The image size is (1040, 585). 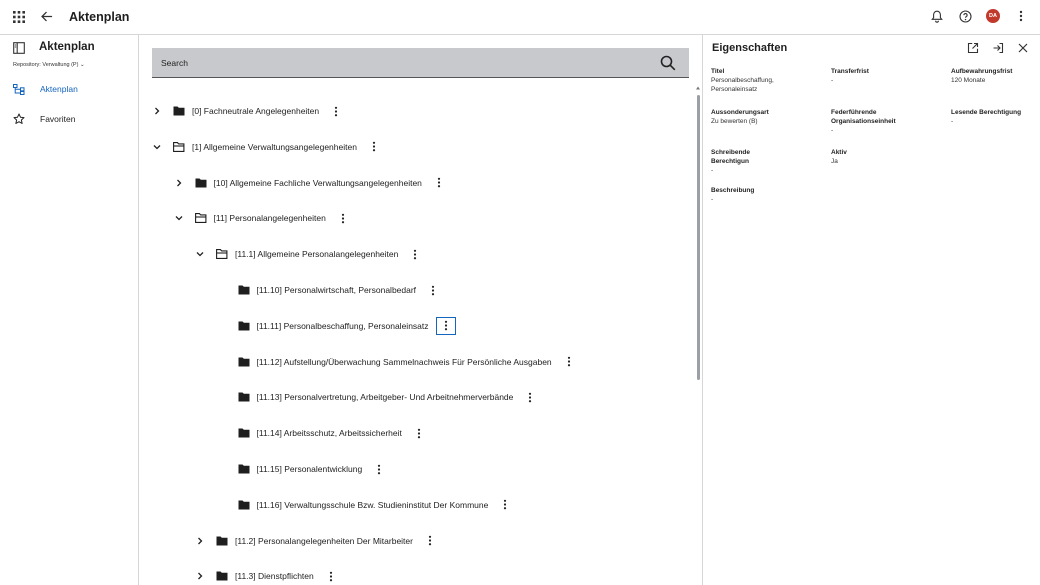 What do you see at coordinates (973, 48) in the screenshot?
I see `open-external-icon` at bounding box center [973, 48].